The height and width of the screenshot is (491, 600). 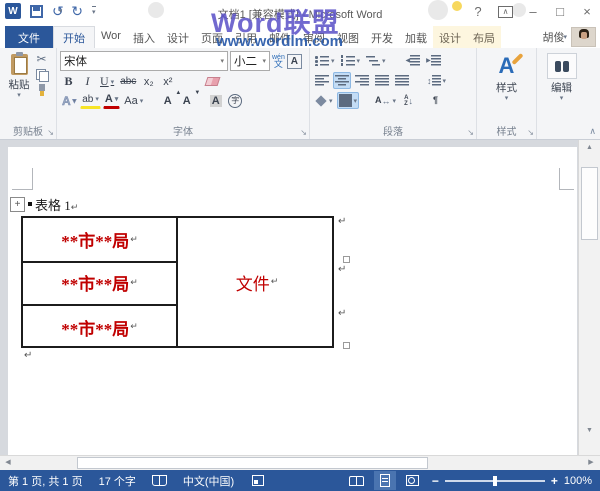 I want to click on help-button: ?, so click(x=478, y=12).